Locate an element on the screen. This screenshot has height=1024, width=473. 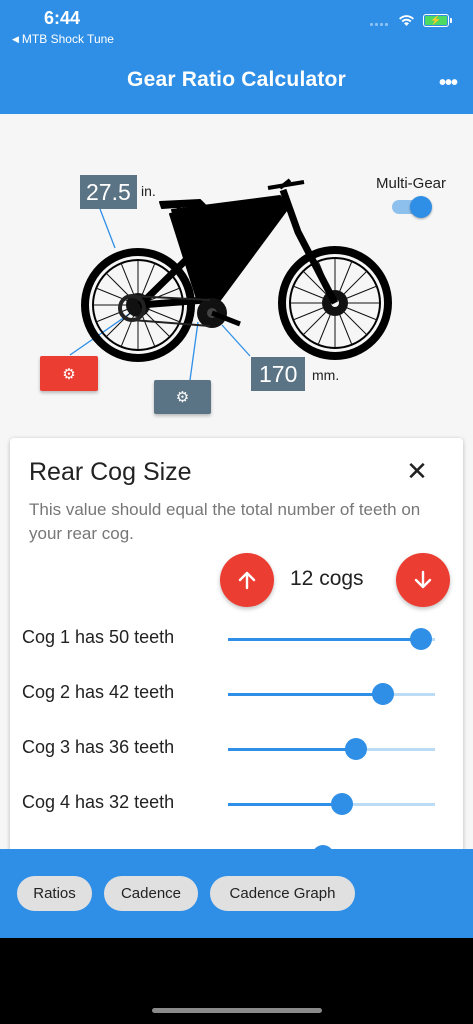
cog-row: Cog 2 has 42 teeth is located at coordinates (236, 694).